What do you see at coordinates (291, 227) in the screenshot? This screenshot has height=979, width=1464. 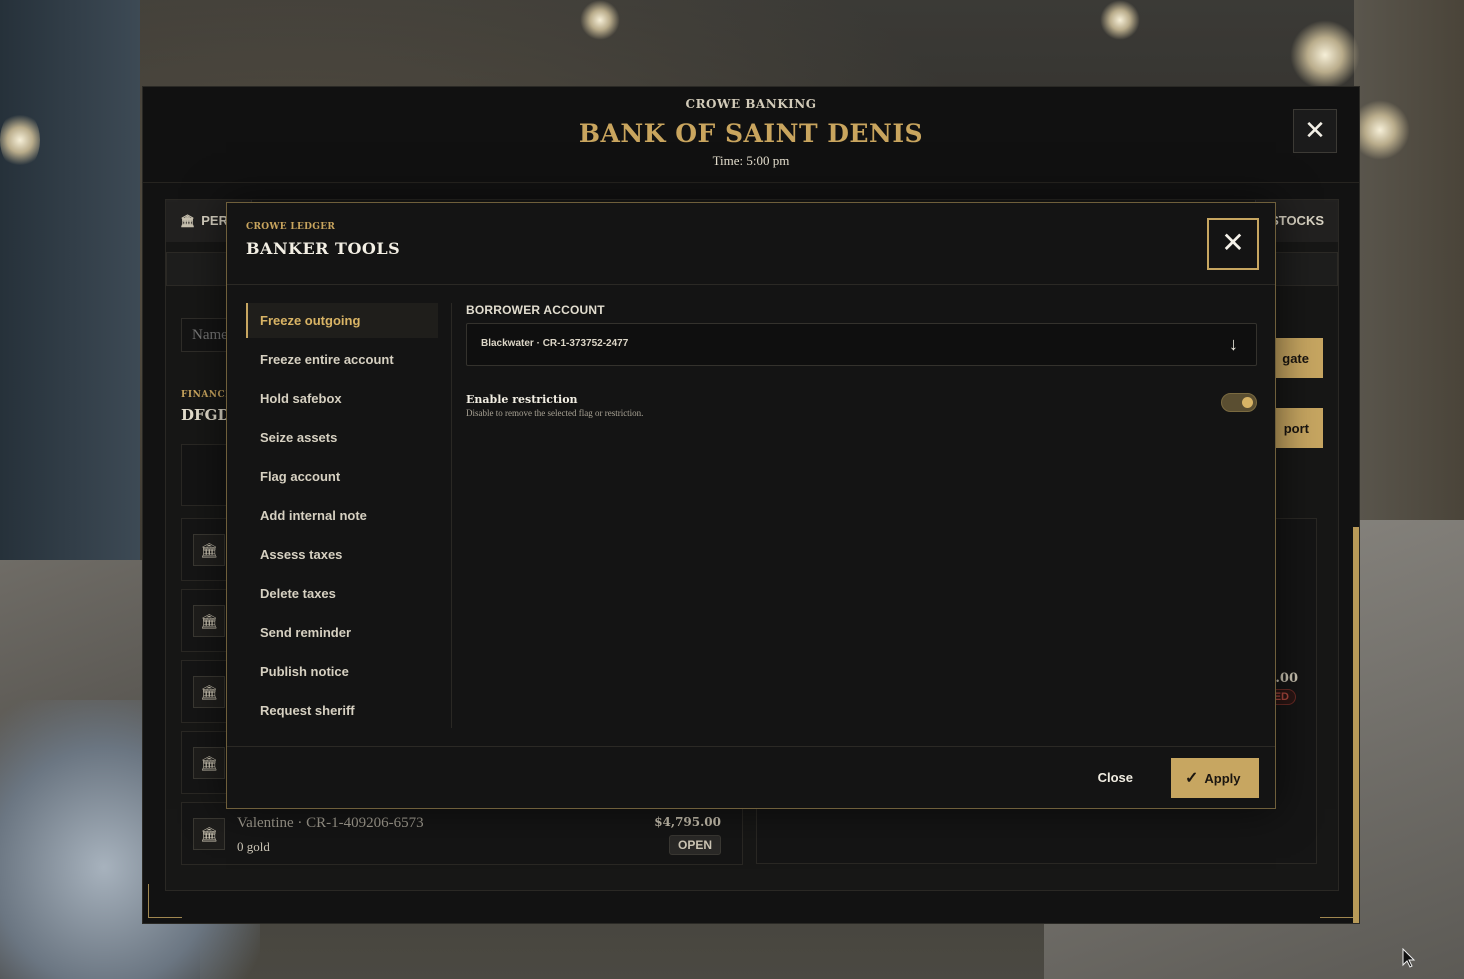 I see `modal-brand: CROWE LEDGER` at bounding box center [291, 227].